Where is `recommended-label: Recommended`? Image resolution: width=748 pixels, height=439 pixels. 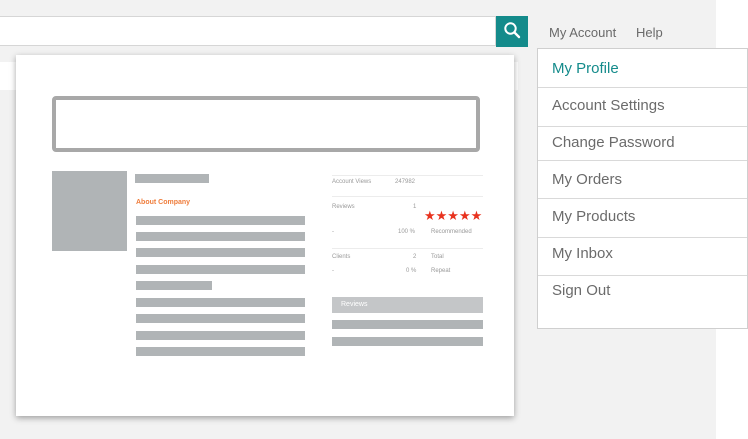 recommended-label: Recommended is located at coordinates (451, 232).